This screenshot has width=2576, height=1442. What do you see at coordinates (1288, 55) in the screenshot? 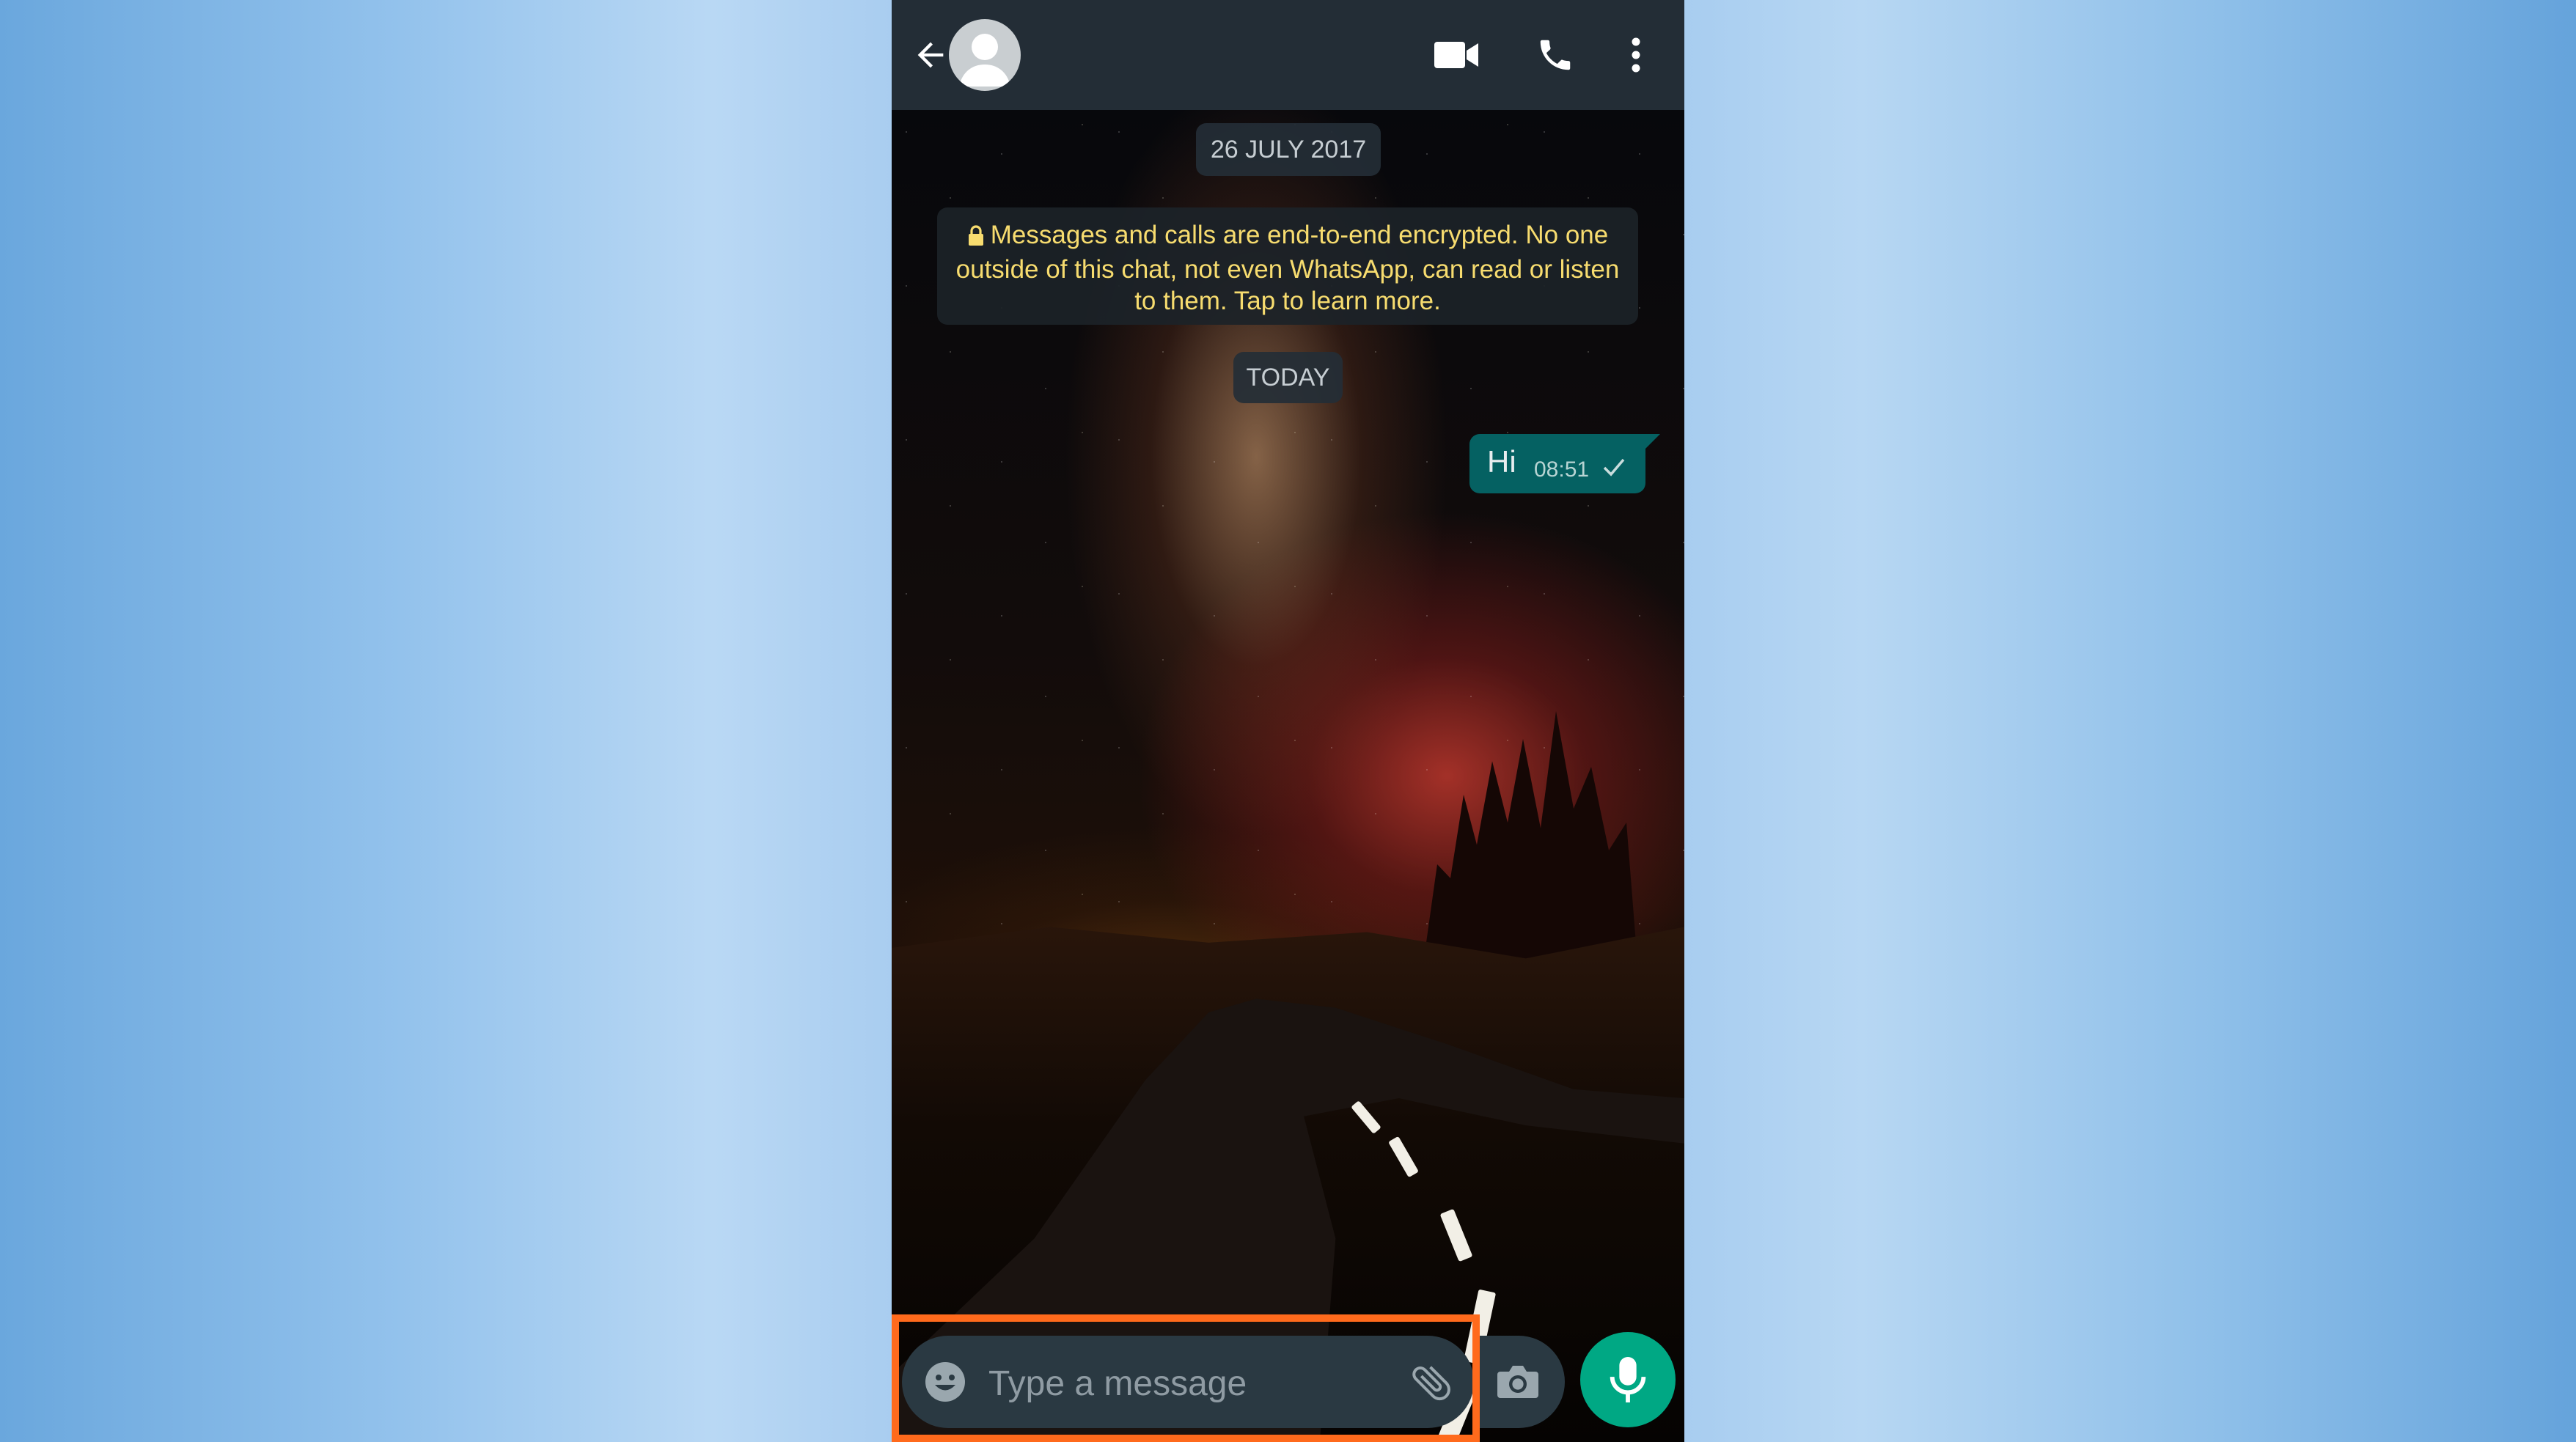
I see `chat-header` at bounding box center [1288, 55].